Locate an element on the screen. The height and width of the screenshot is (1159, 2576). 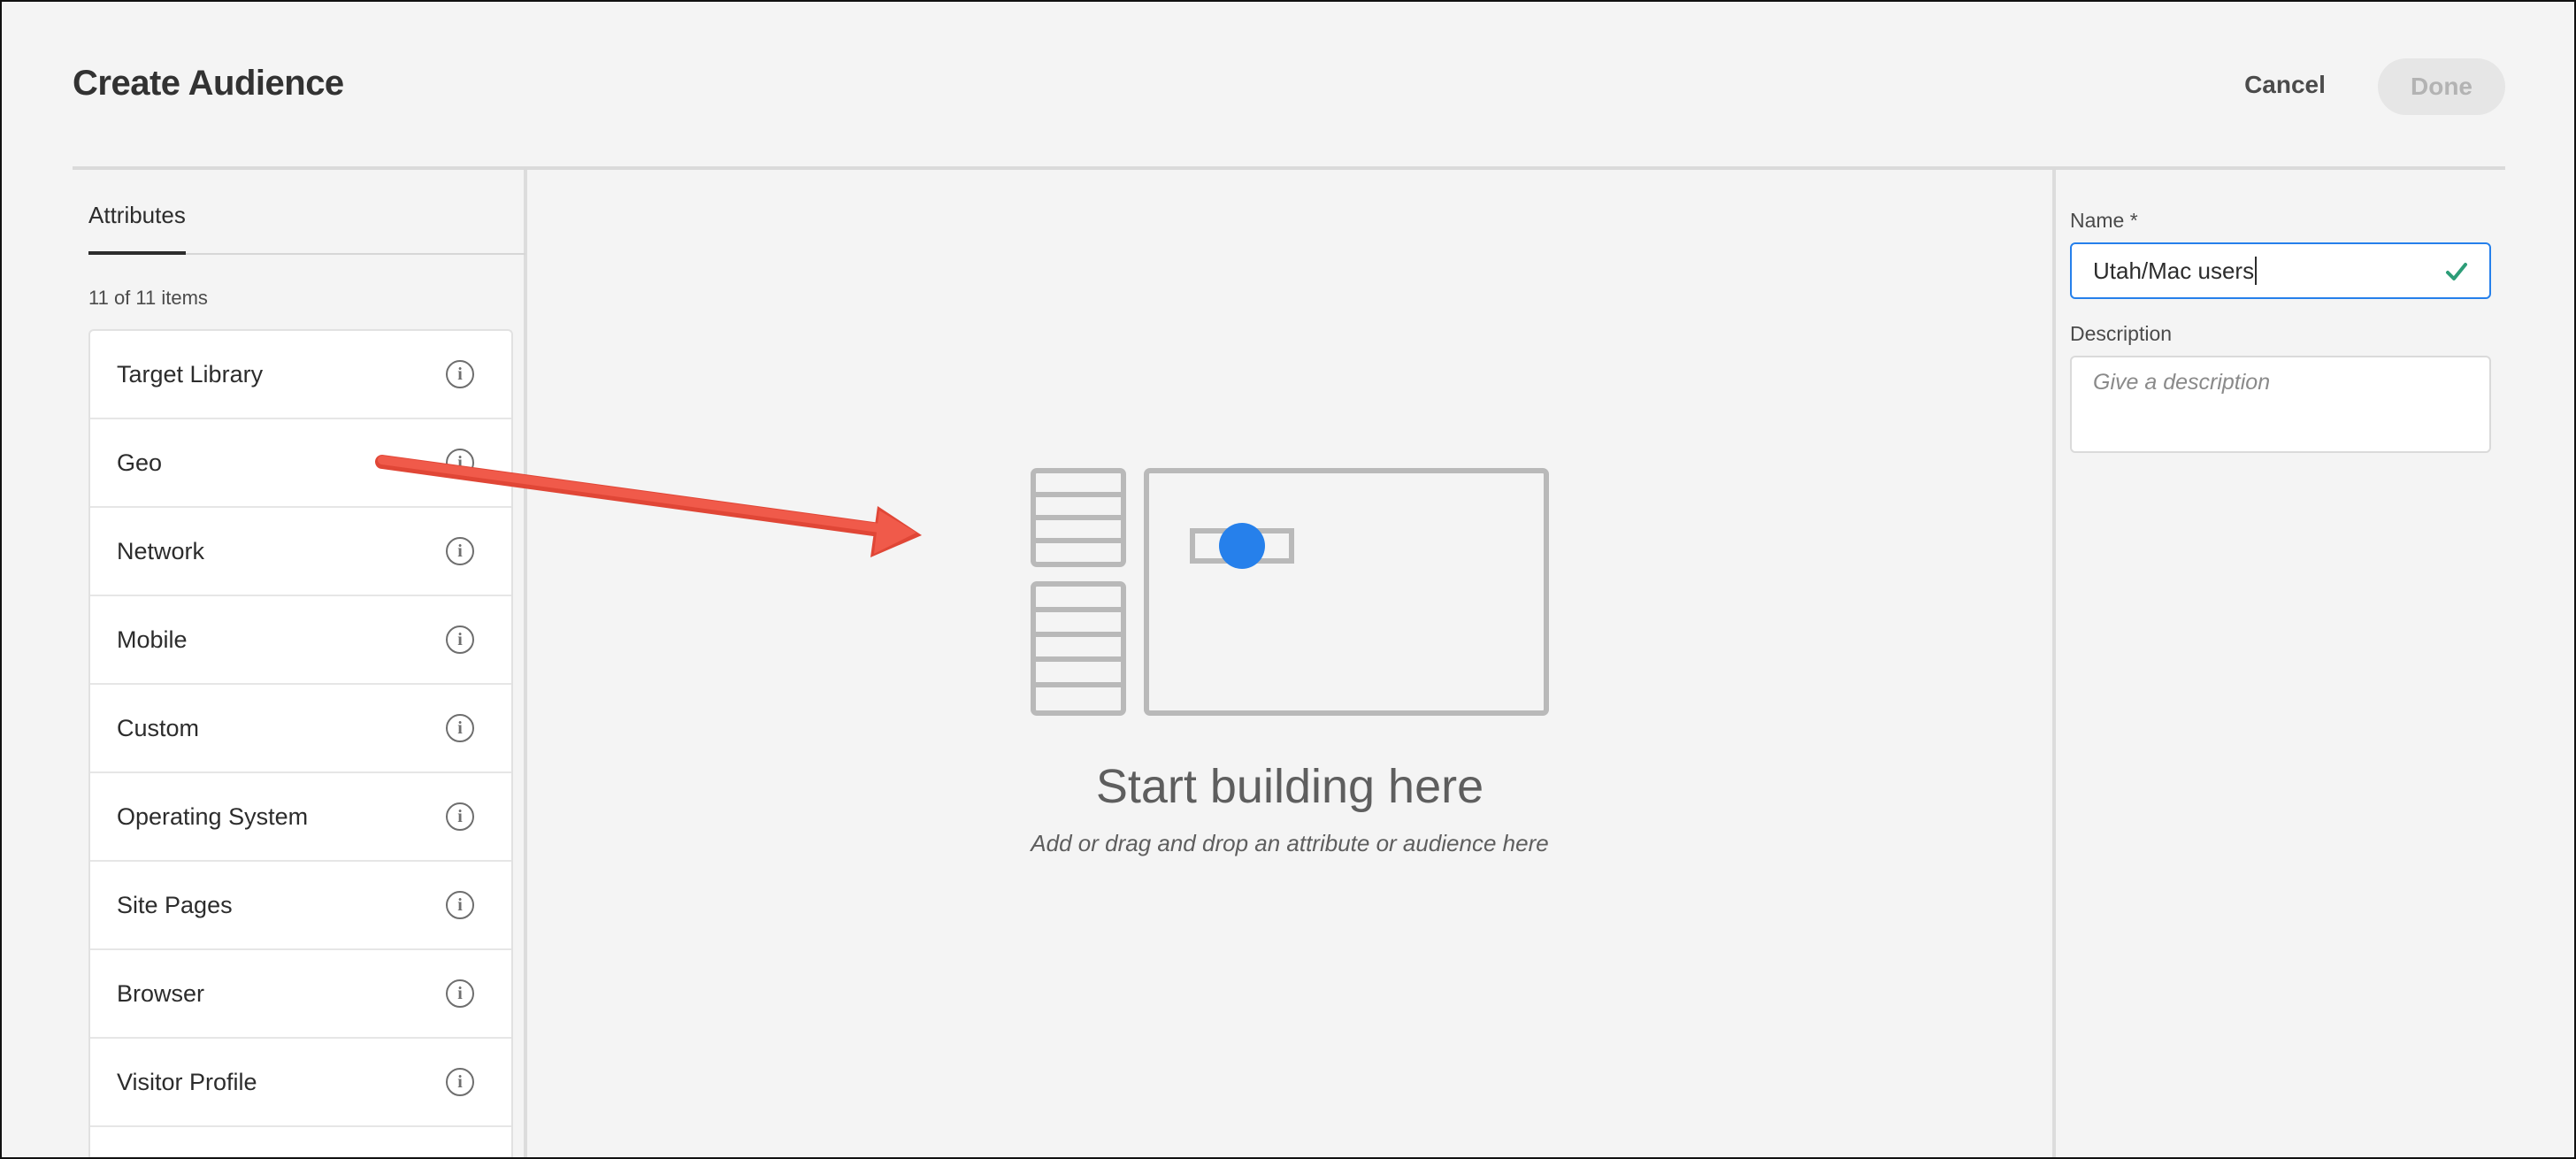
list-item-label: Mobile is located at coordinates (152, 639).